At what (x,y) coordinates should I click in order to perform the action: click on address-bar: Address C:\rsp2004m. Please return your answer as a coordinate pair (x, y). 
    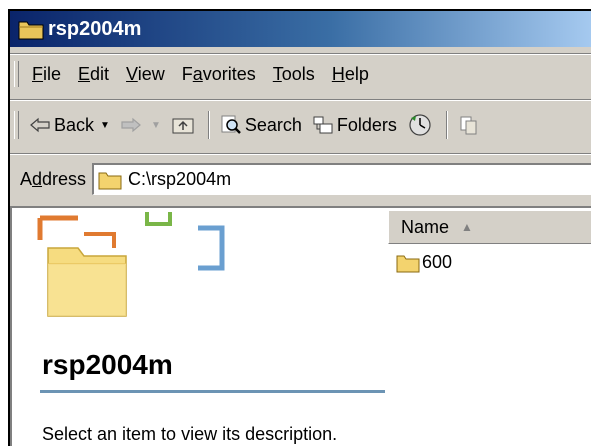
    Looking at the image, I should click on (300, 179).